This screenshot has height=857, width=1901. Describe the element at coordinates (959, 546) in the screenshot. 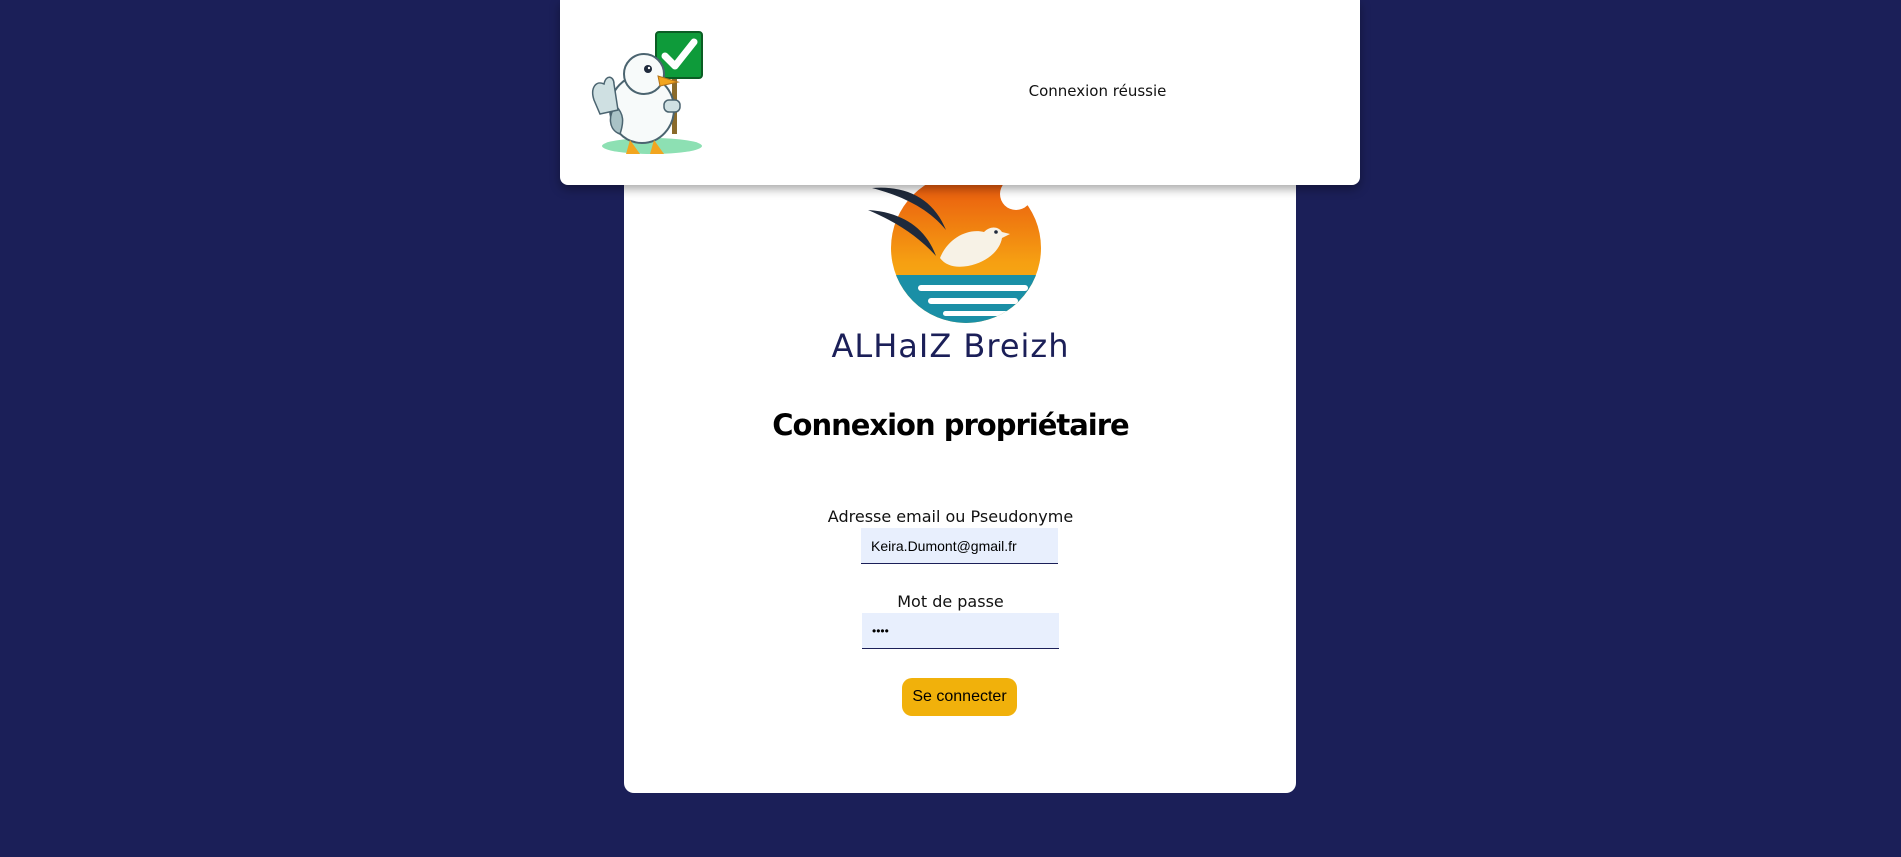

I see `identifier-input` at that location.